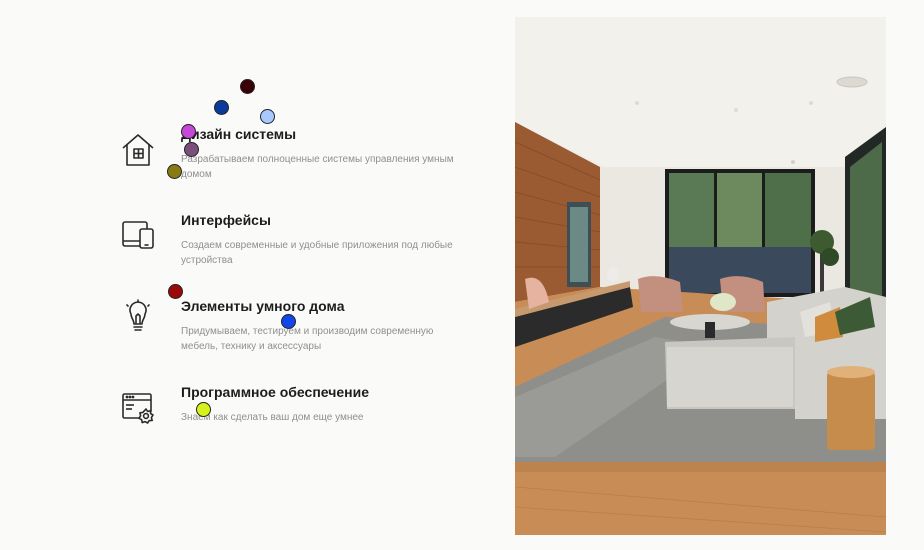  Describe the element at coordinates (272, 417) in the screenshot. I see `feature-description: Знаем как сделать ваш дом еще умнее` at that location.